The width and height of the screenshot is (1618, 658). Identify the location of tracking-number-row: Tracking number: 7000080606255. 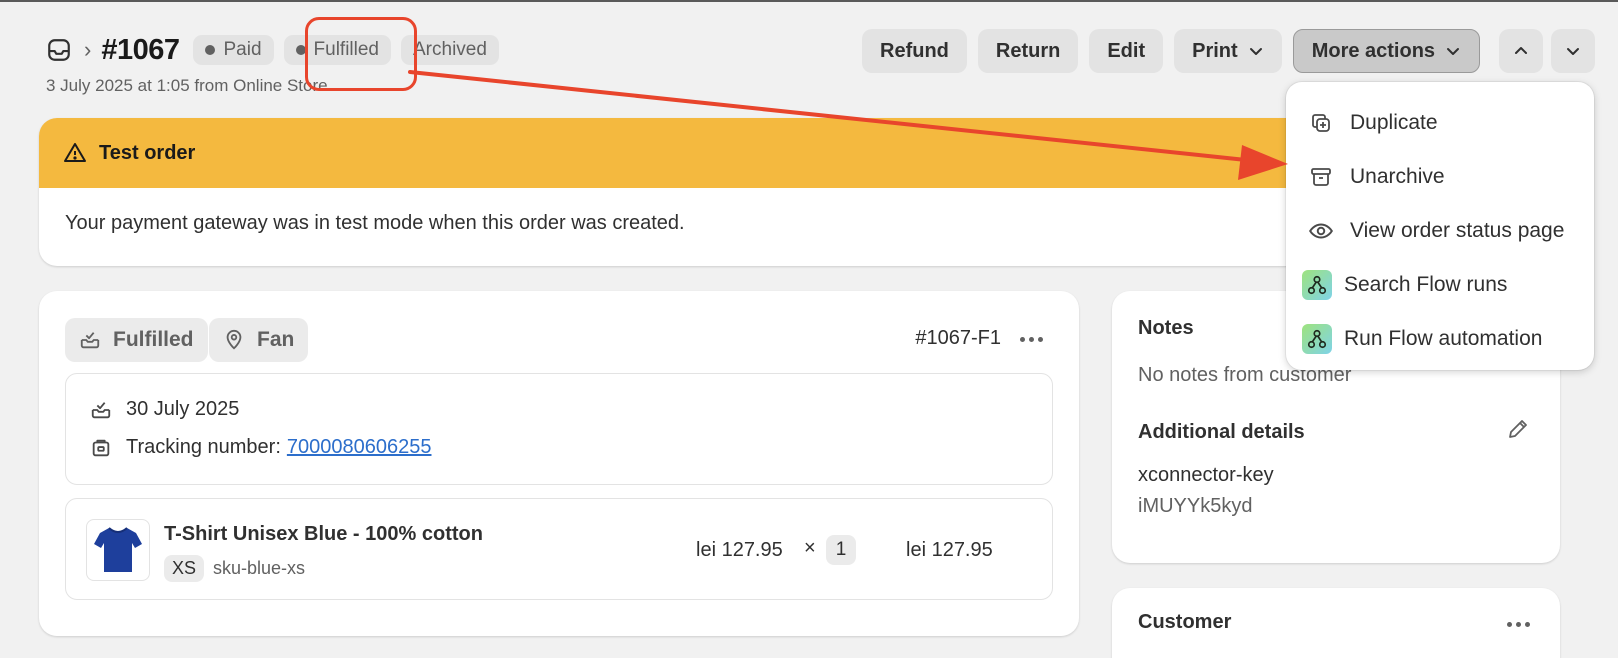
(260, 447).